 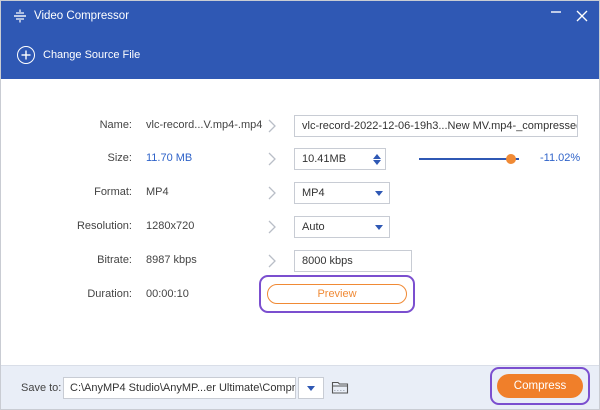 What do you see at coordinates (342, 193) in the screenshot?
I see `format-select: MP4` at bounding box center [342, 193].